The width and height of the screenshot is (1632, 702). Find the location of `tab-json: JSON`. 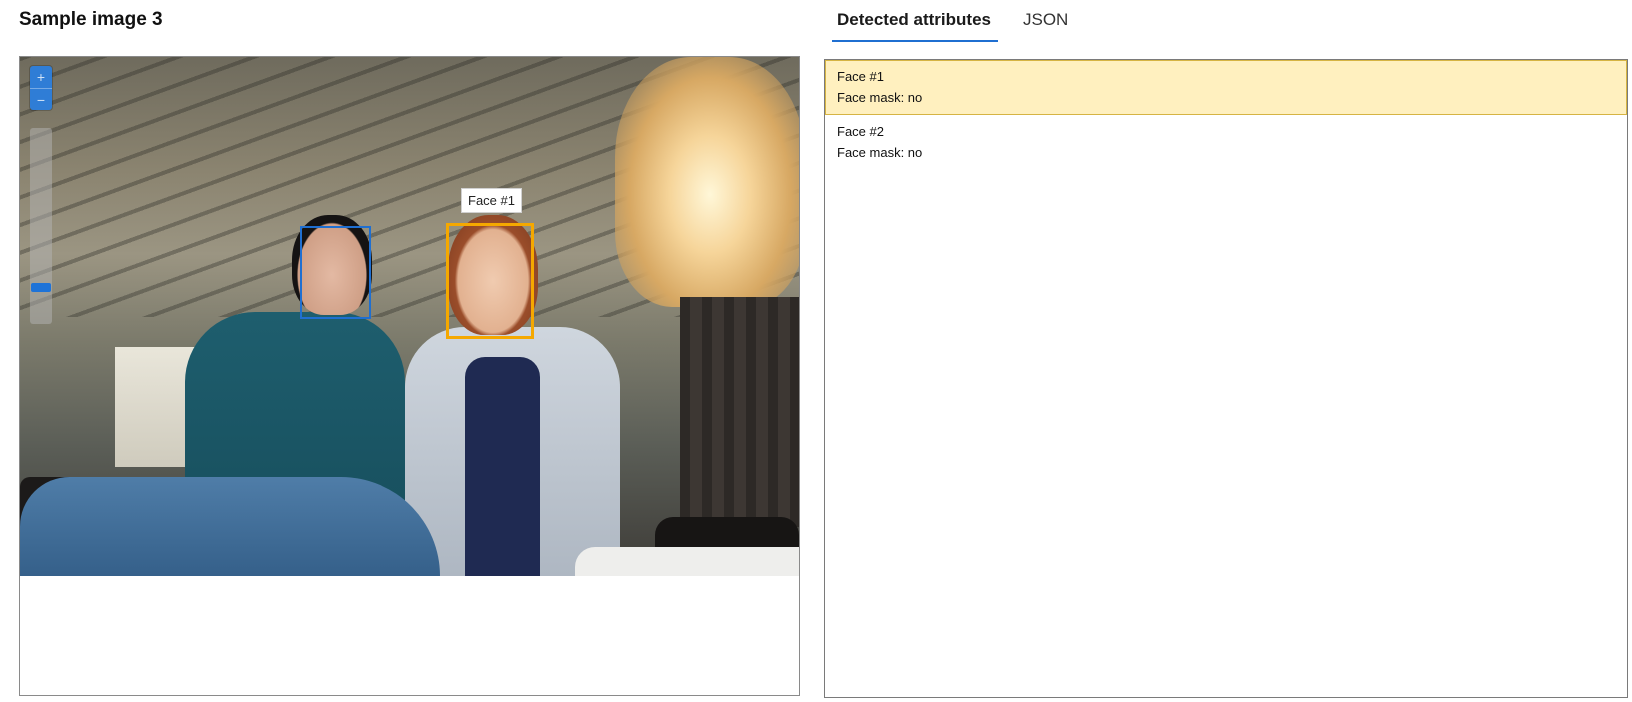

tab-json: JSON is located at coordinates (1045, 20).